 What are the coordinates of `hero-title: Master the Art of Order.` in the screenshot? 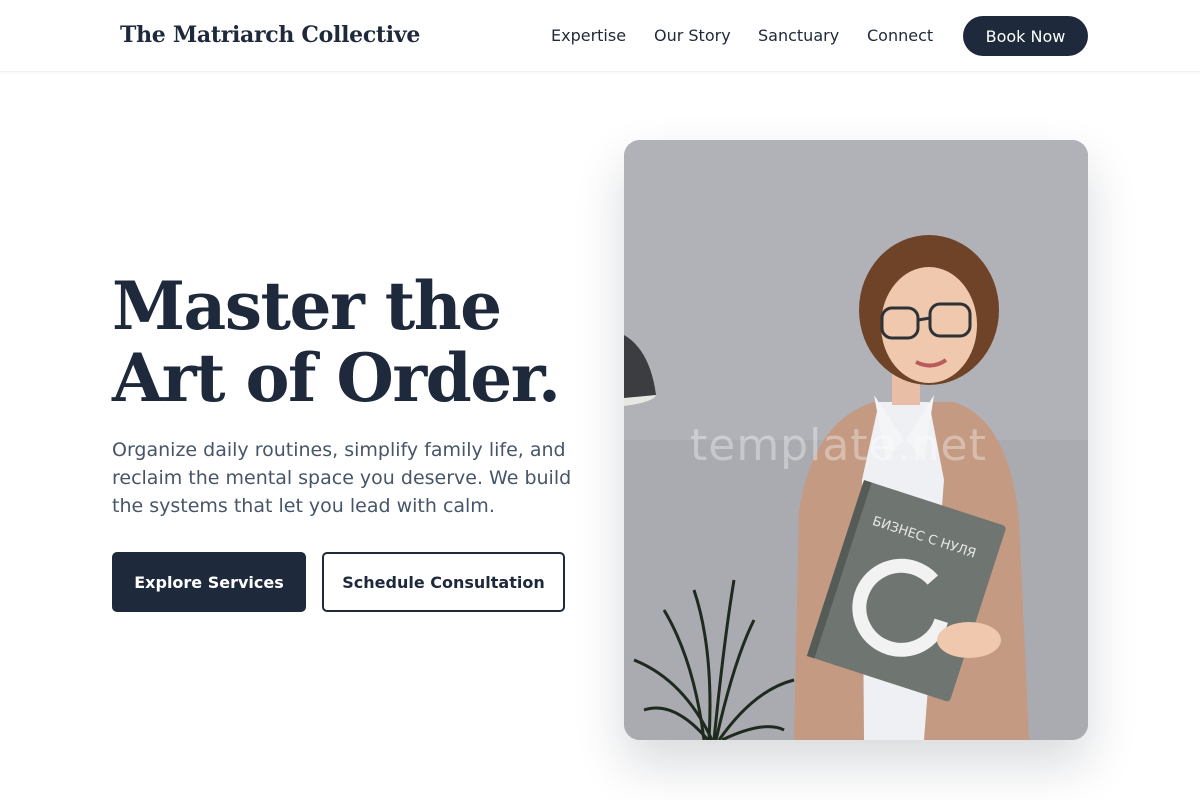 It's located at (347, 342).